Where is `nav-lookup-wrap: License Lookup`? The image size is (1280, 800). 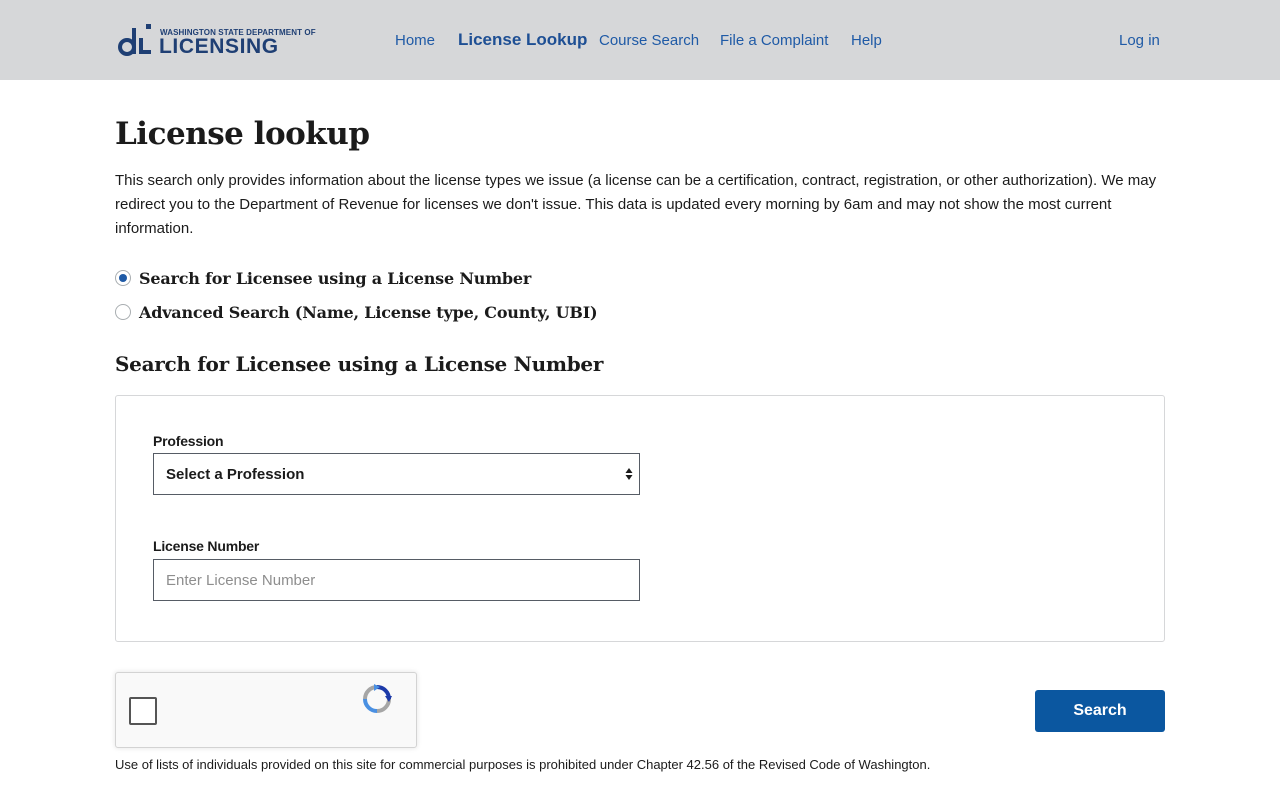
nav-lookup-wrap: License Lookup is located at coordinates (522, 40).